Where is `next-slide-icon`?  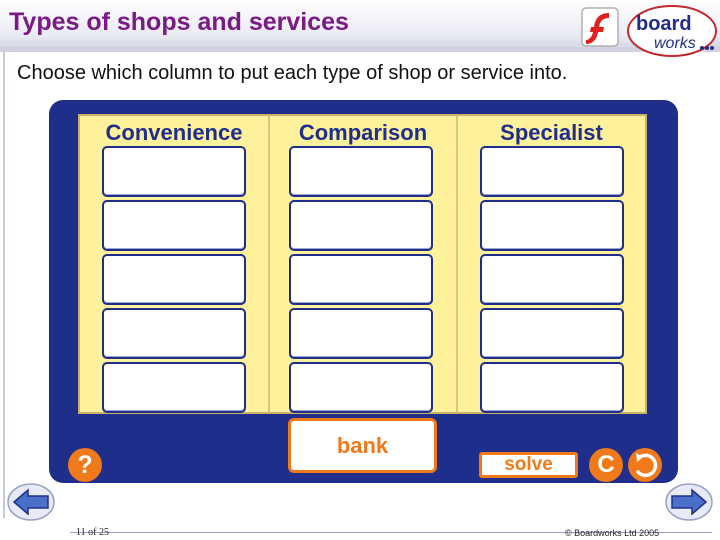 next-slide-icon is located at coordinates (689, 502).